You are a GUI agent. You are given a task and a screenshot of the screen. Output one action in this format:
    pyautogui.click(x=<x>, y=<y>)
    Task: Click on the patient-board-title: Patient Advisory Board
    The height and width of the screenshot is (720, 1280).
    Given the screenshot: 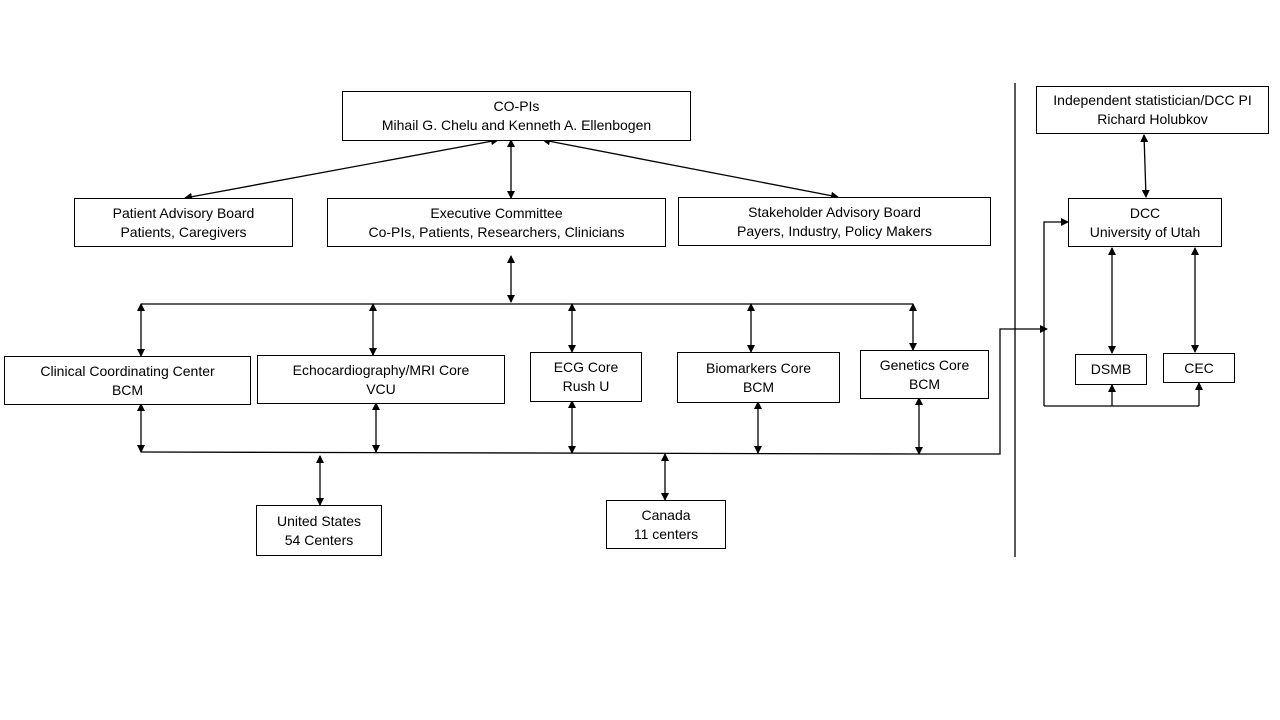 What is the action you would take?
    pyautogui.click(x=183, y=212)
    